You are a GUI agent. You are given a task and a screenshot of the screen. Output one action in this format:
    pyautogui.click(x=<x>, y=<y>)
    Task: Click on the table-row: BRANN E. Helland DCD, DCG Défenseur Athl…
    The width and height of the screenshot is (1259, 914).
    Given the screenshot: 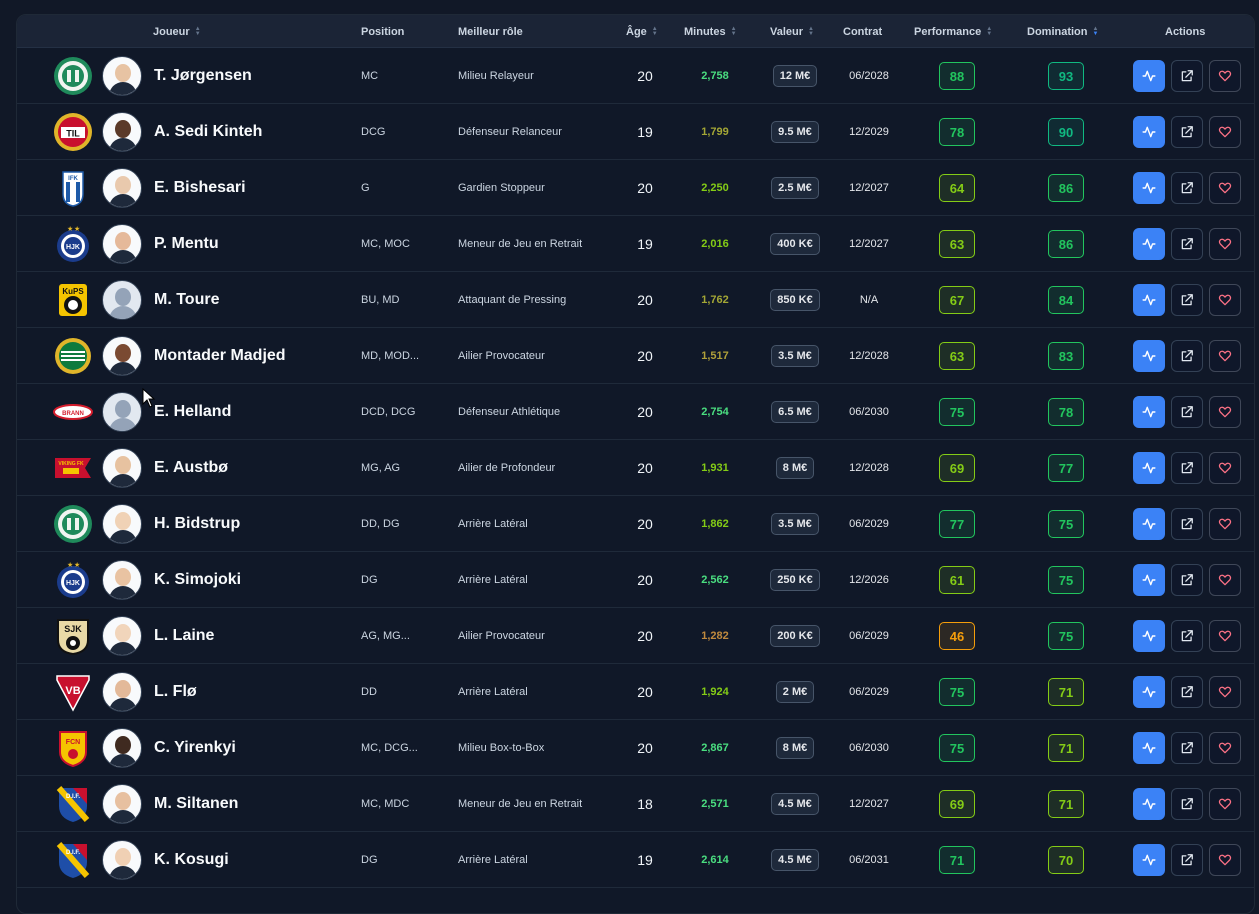 What is the action you would take?
    pyautogui.click(x=635, y=412)
    